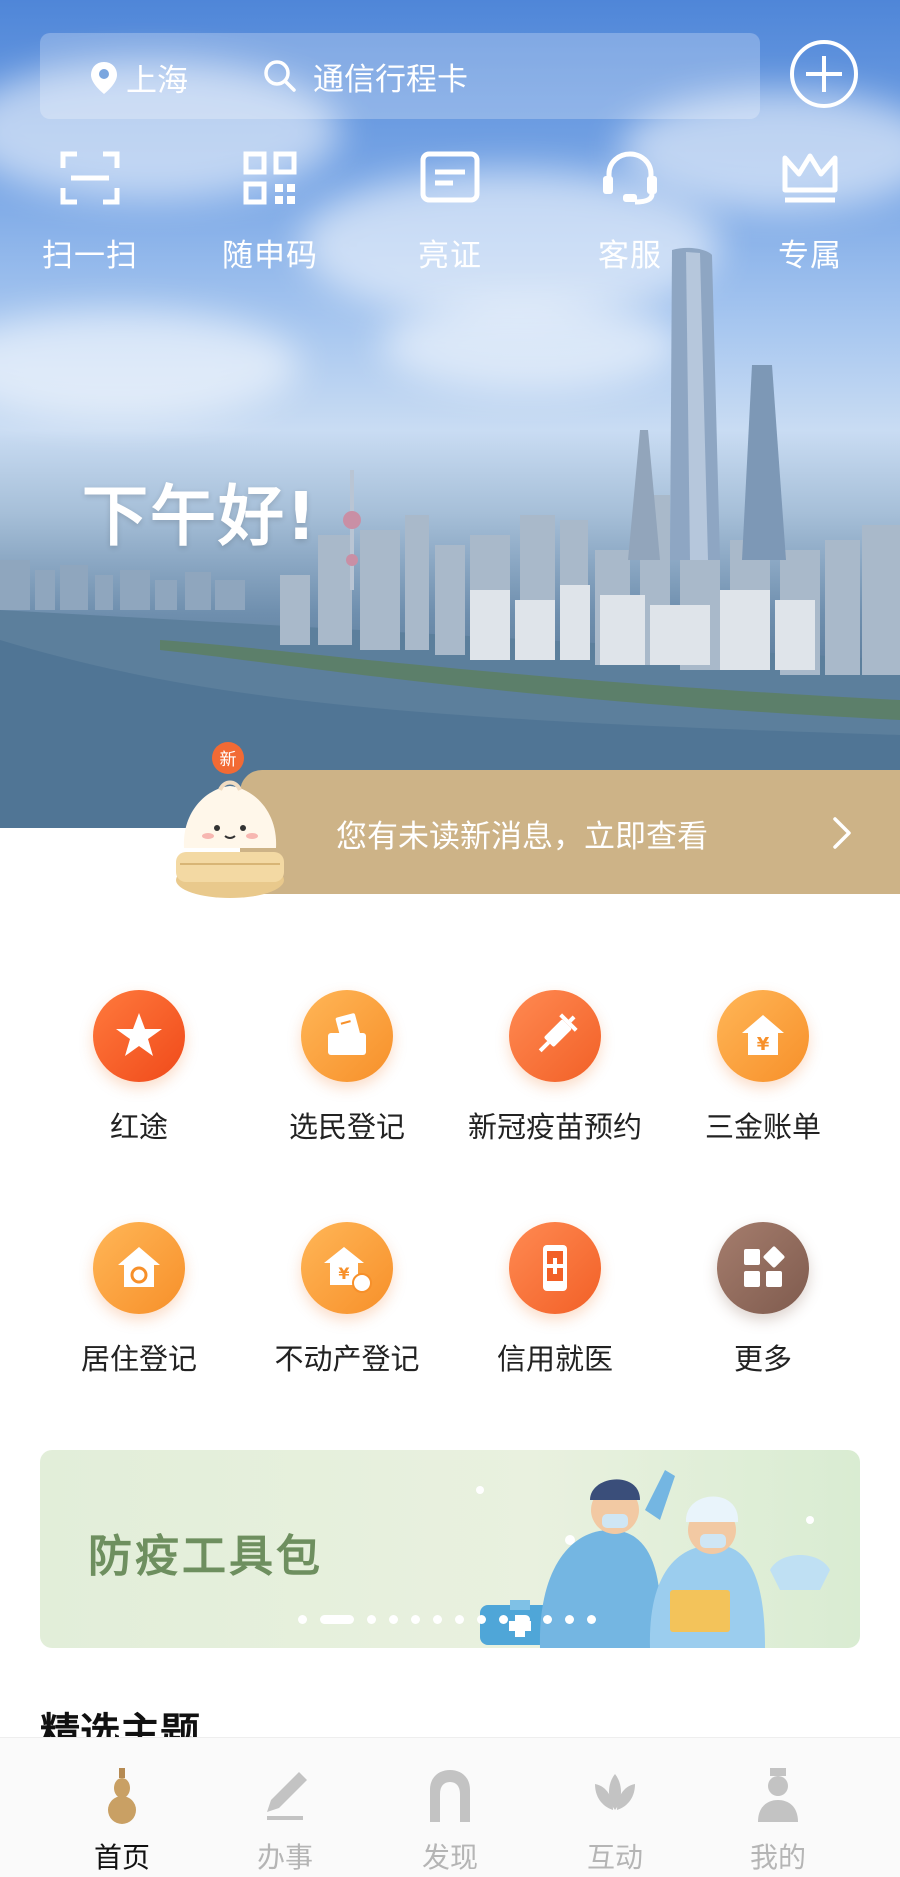 This screenshot has width=900, height=1877. What do you see at coordinates (90, 256) in the screenshot?
I see `quick-action-label: 扫一扫` at bounding box center [90, 256].